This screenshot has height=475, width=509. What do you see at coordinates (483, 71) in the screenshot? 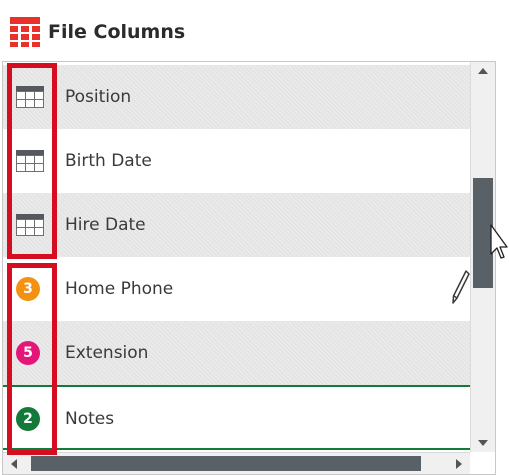
I see `scroll-up-arrow-icon` at bounding box center [483, 71].